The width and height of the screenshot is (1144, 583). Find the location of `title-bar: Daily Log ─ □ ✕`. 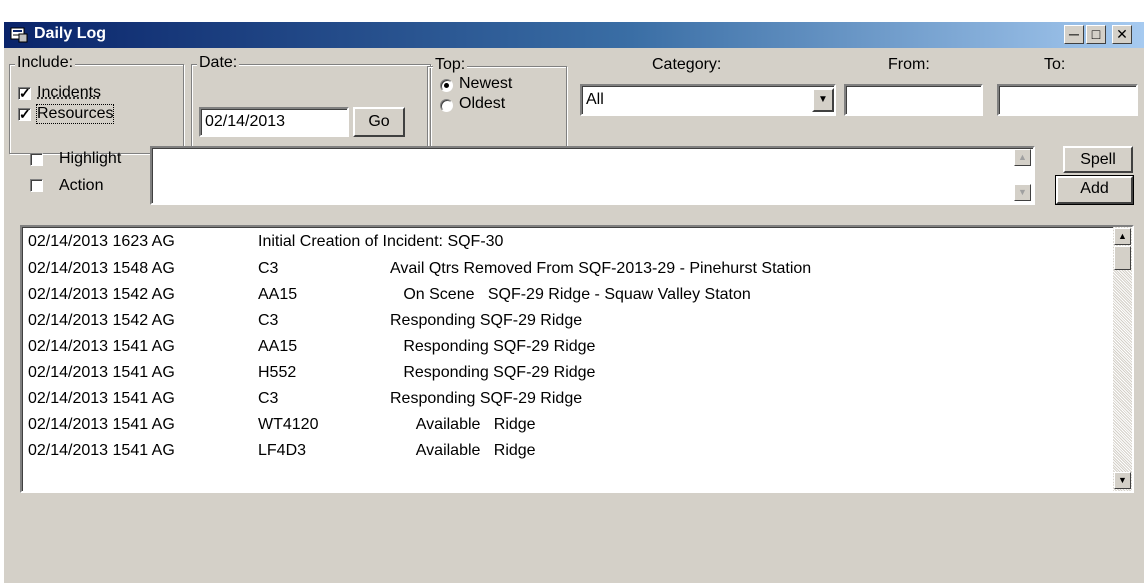

title-bar: Daily Log ─ □ ✕ is located at coordinates (574, 35).